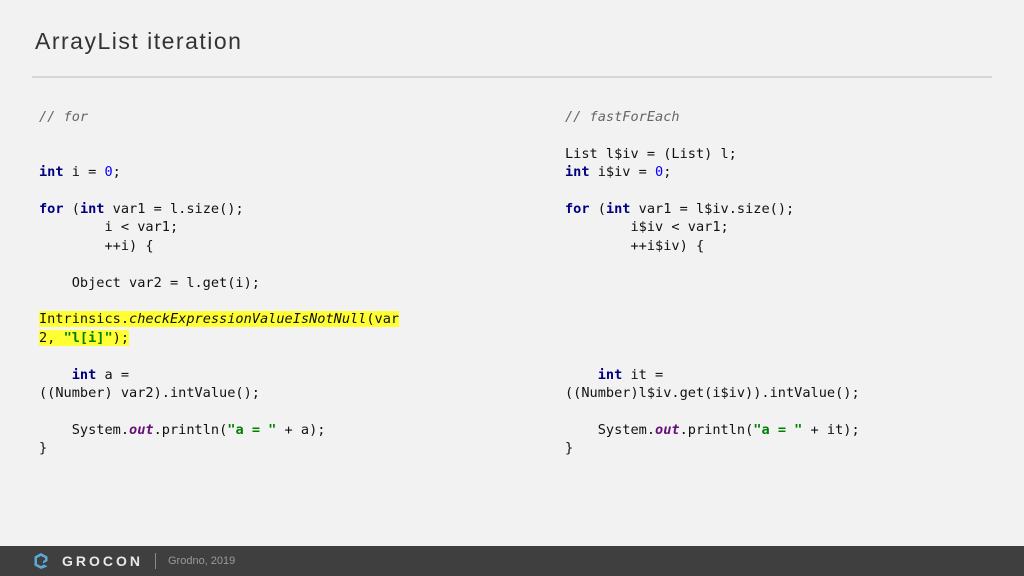 The width and height of the screenshot is (1024, 576). Describe the element at coordinates (41, 561) in the screenshot. I see `grocon-logo-icon` at that location.